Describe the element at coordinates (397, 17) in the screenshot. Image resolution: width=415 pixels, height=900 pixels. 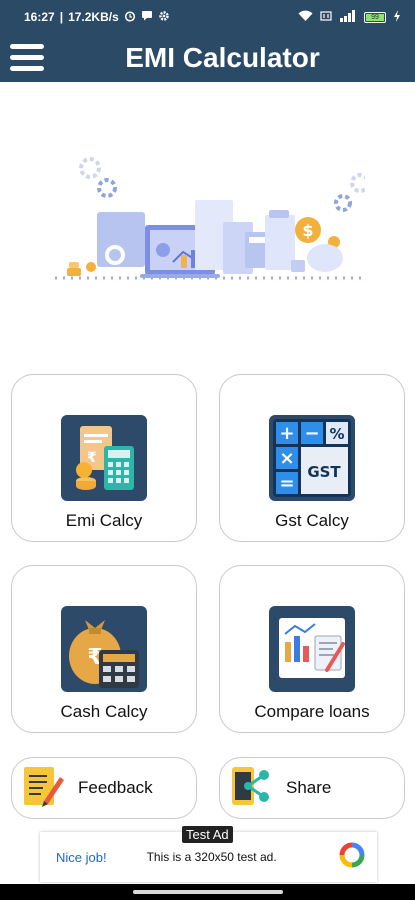
I see `charging-icon` at that location.